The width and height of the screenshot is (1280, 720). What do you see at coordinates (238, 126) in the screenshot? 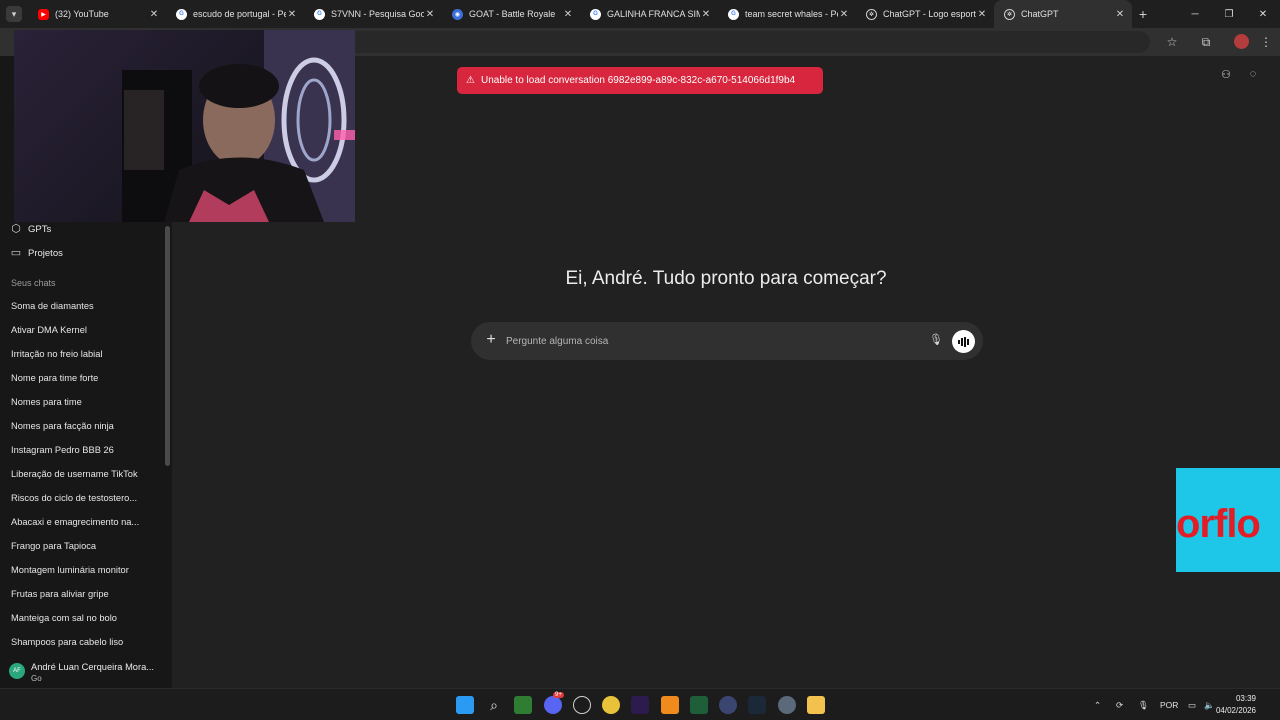
I see `webcam-feed-image` at bounding box center [238, 126].